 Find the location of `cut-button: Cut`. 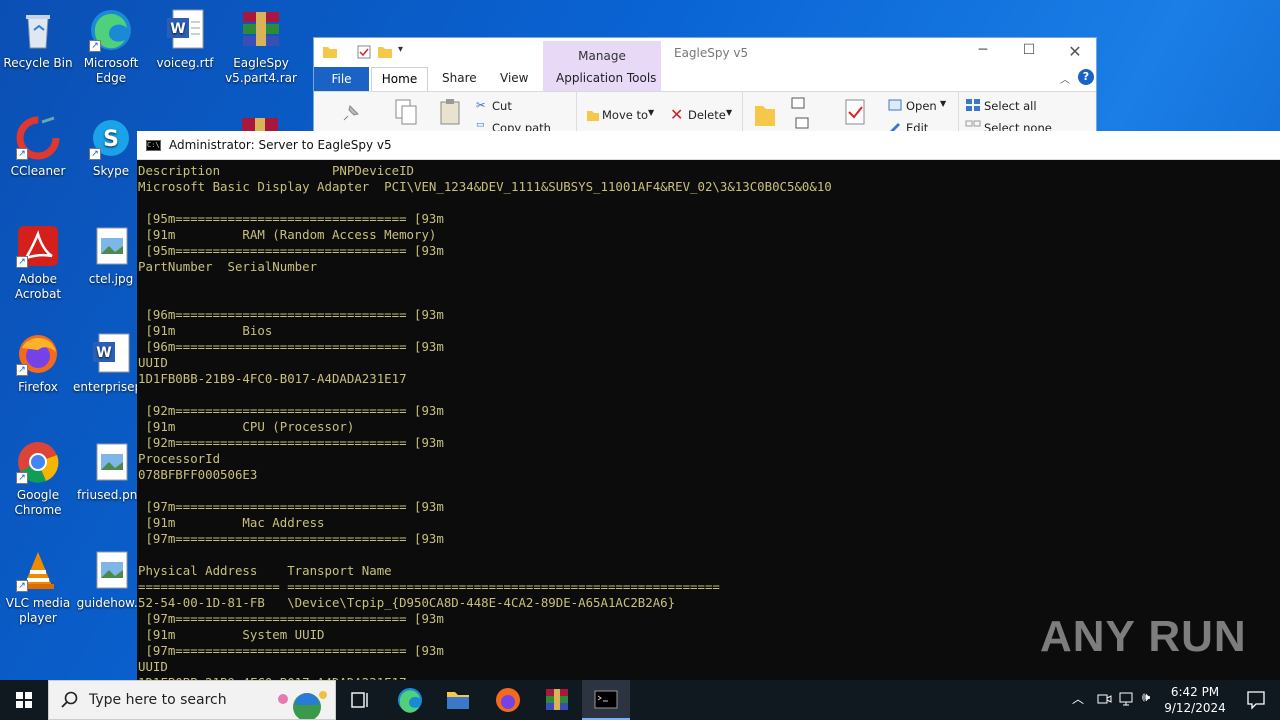

cut-button: Cut is located at coordinates (502, 106).